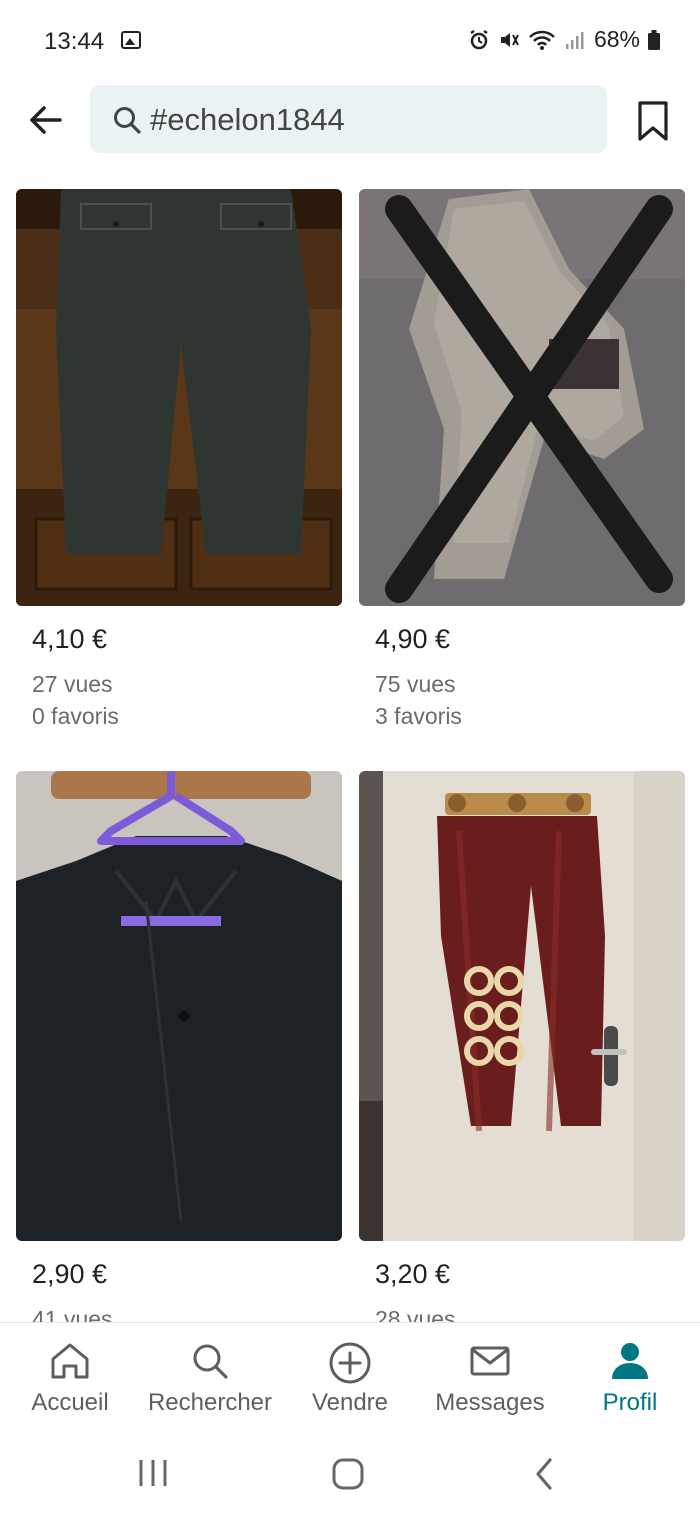  I want to click on back-nav-button, so click(545, 1474).